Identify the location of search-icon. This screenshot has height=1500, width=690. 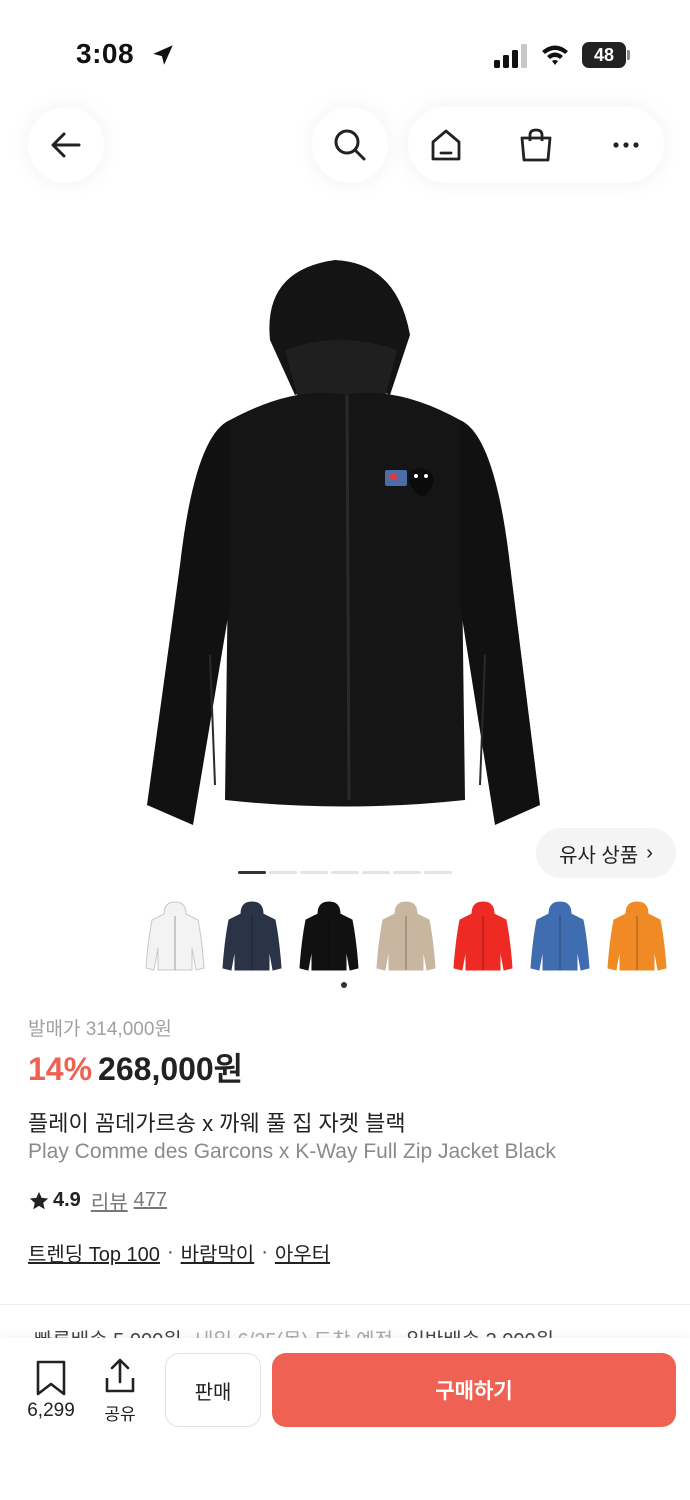
(350, 145).